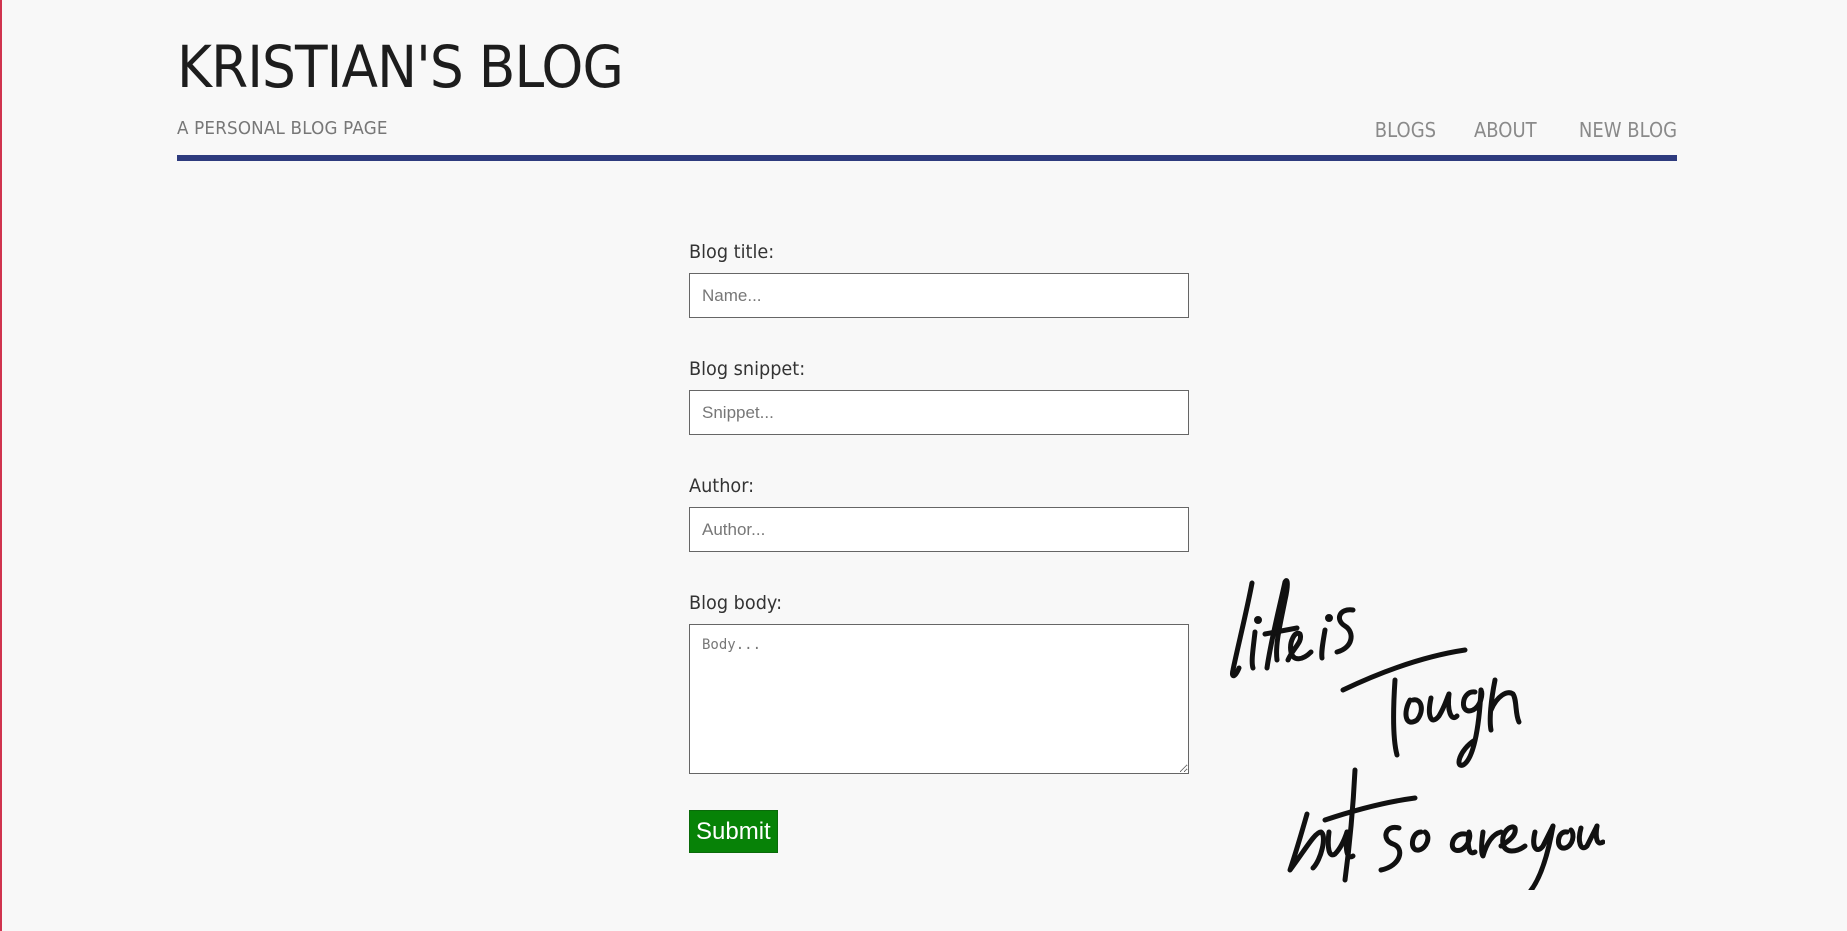 The image size is (1847, 931). Describe the element at coordinates (1505, 130) in the screenshot. I see `nav-link-about: ABOUT` at that location.